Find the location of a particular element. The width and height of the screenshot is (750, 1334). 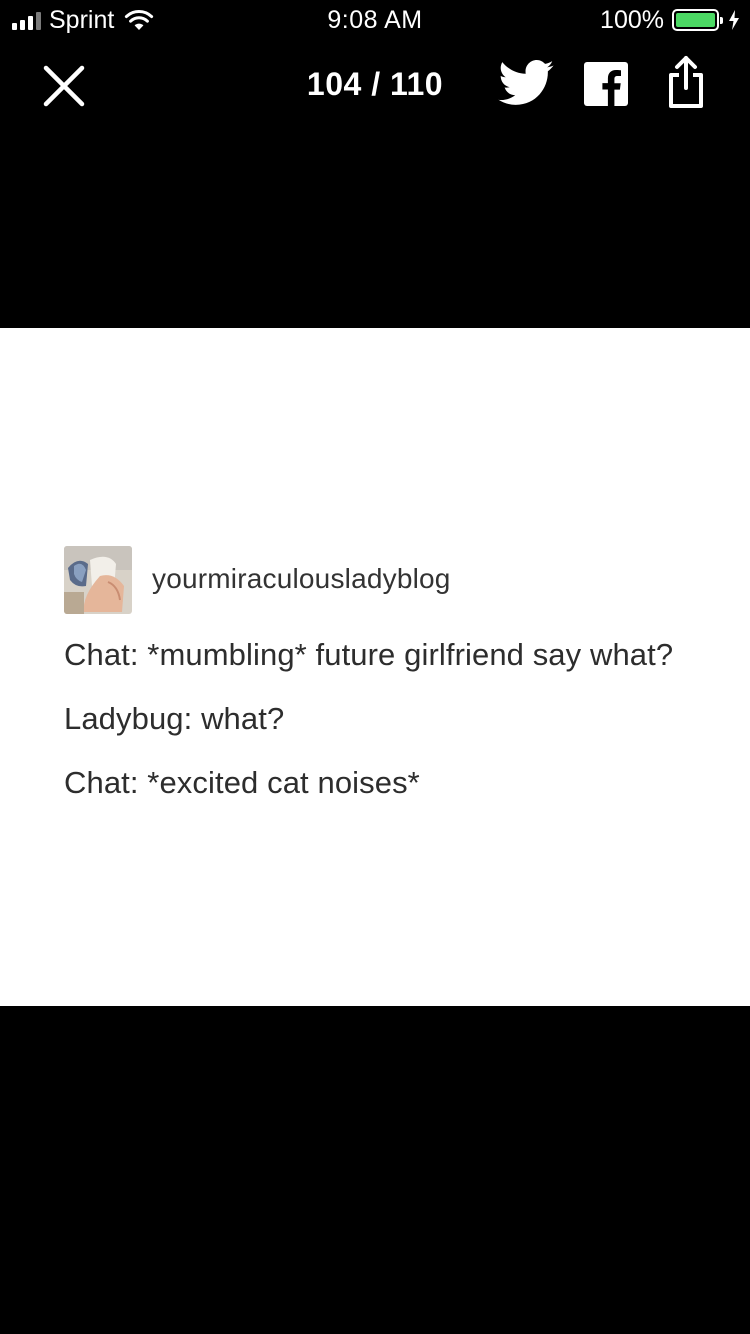

post-line: Chat: *excited cat noises* is located at coordinates (242, 782).